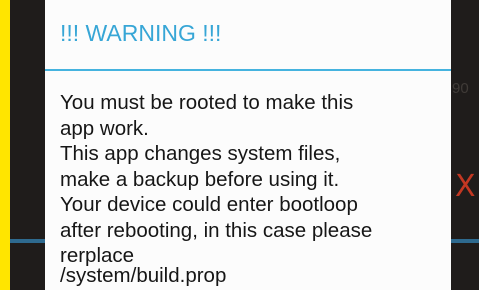  Describe the element at coordinates (104, 128) in the screenshot. I see `message-line: app work.` at that location.